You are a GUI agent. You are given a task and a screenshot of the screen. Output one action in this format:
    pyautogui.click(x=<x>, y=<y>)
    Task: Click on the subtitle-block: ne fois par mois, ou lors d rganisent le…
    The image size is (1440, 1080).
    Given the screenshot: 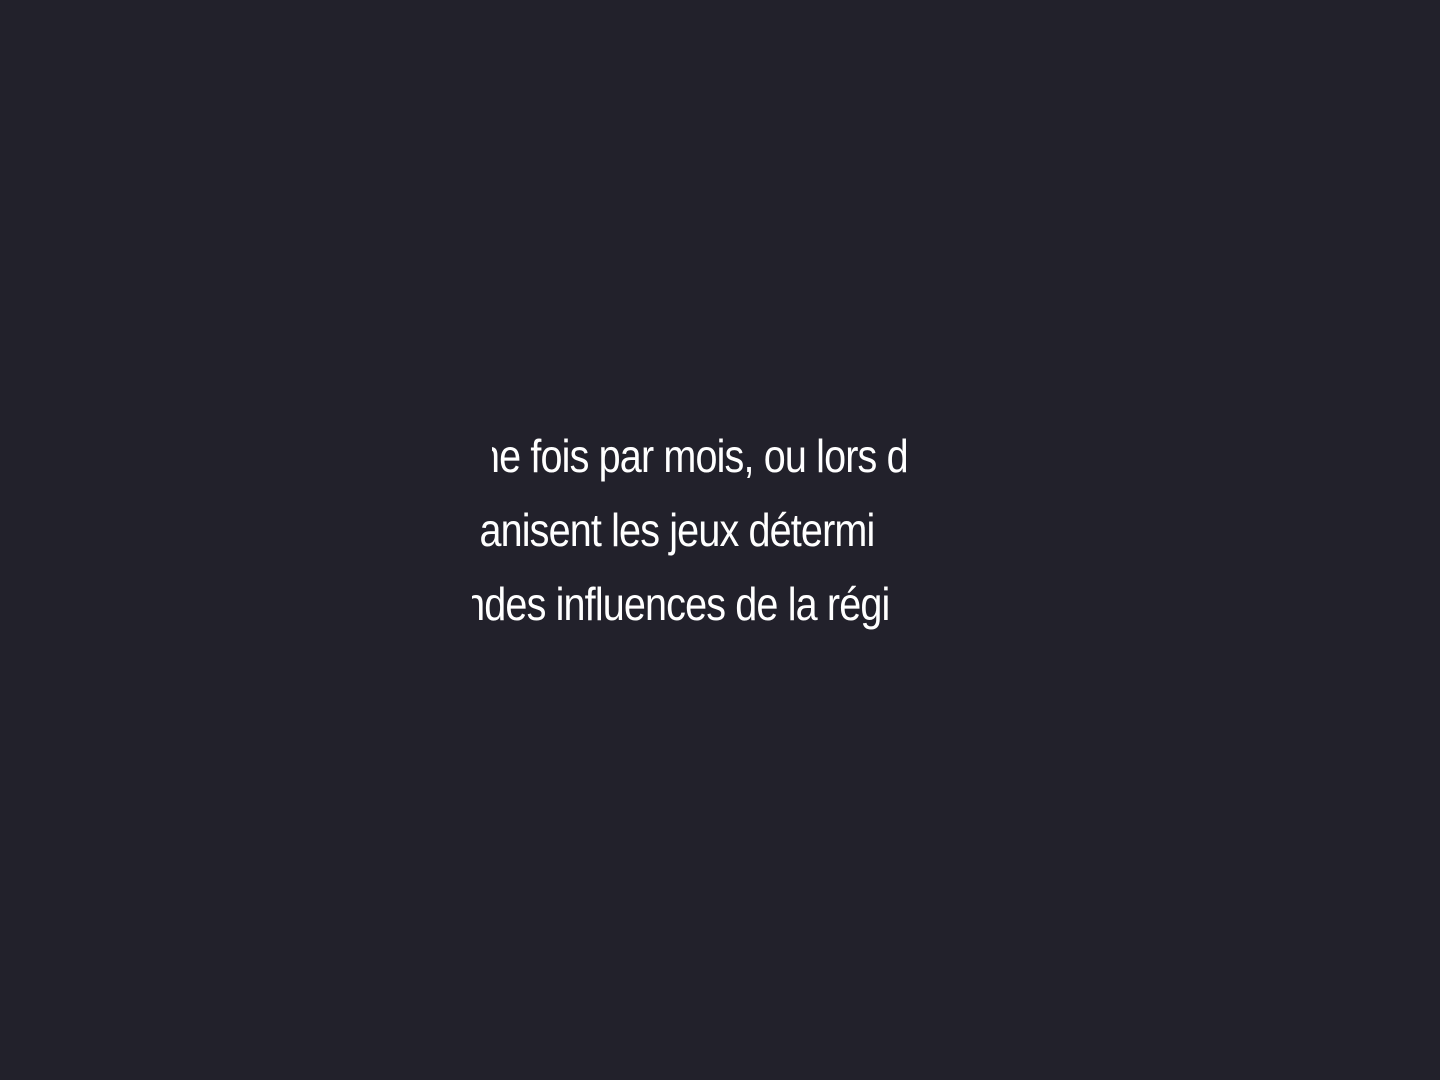 What is the action you would take?
    pyautogui.click(x=722, y=533)
    